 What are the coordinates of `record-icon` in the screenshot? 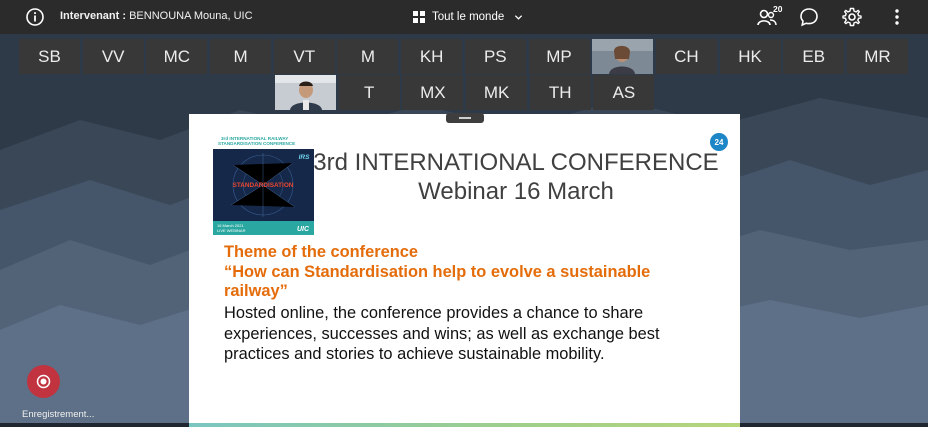 It's located at (43, 381).